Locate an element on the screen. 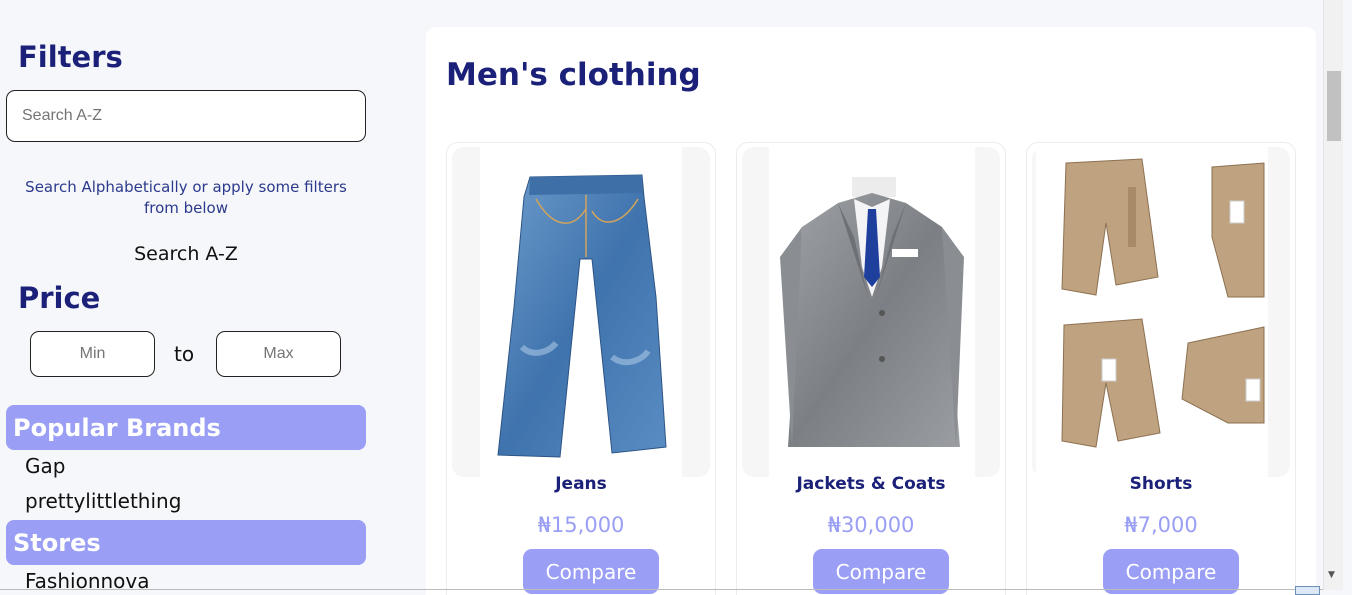  popular-brands-header: Popular Brands is located at coordinates (186, 427).